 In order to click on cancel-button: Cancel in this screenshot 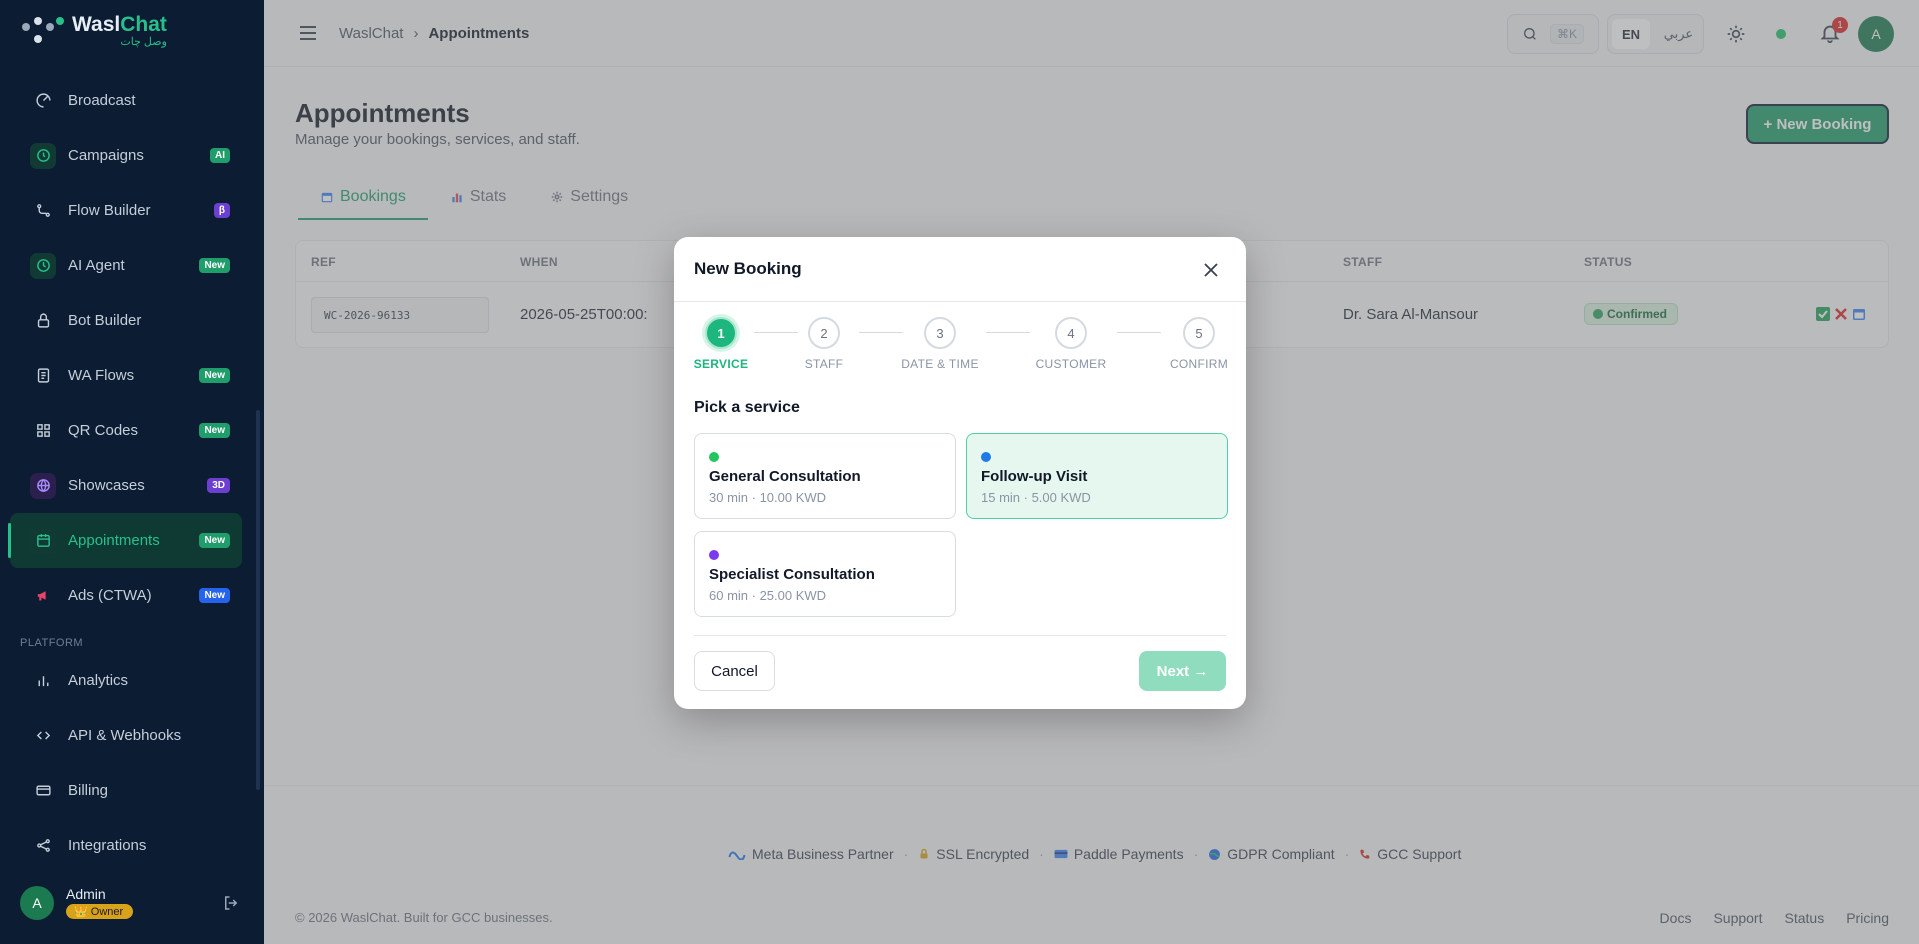, I will do `click(734, 671)`.